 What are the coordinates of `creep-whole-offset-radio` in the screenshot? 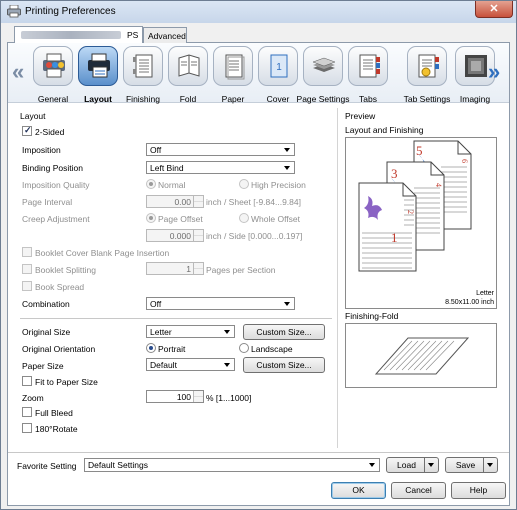 It's located at (244, 218).